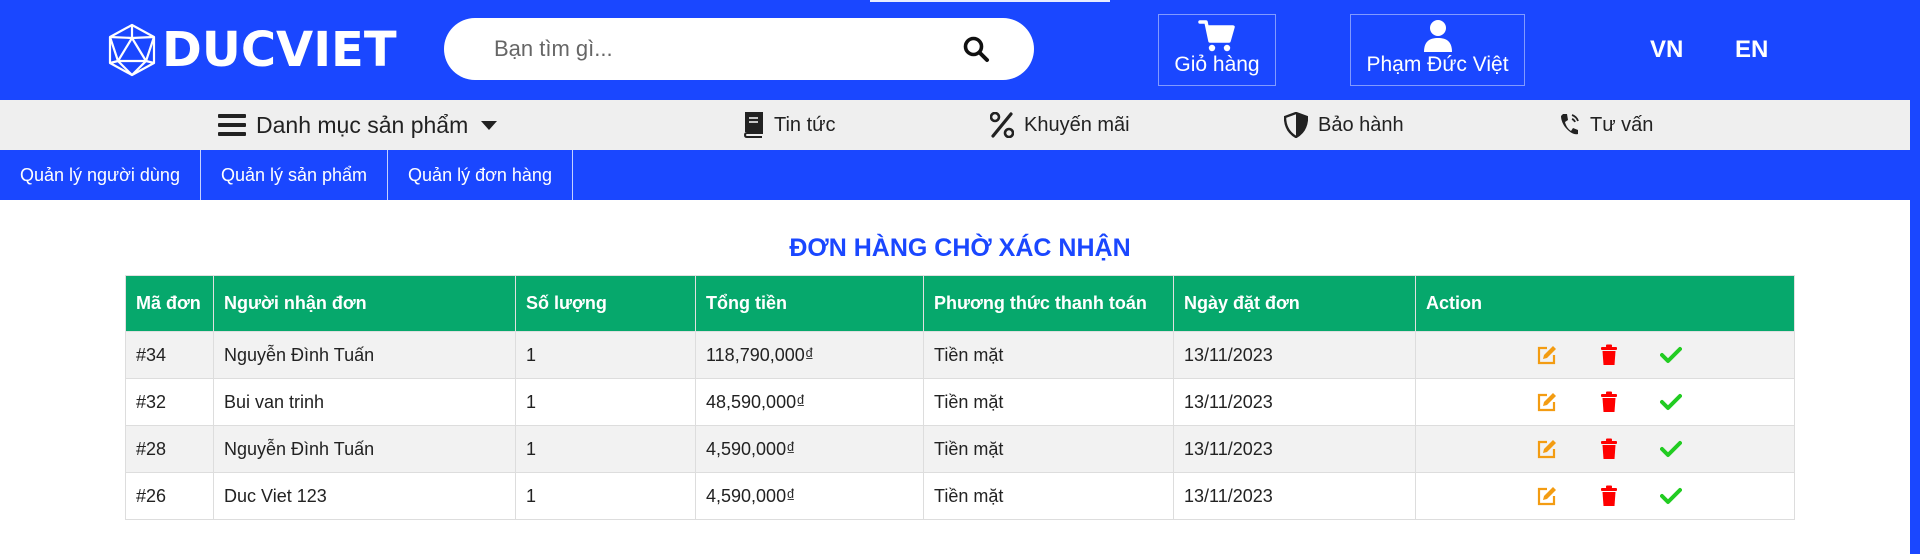 This screenshot has width=1920, height=554. What do you see at coordinates (295, 175) in the screenshot?
I see `tab-product-management: Quản lý sản phẩm` at bounding box center [295, 175].